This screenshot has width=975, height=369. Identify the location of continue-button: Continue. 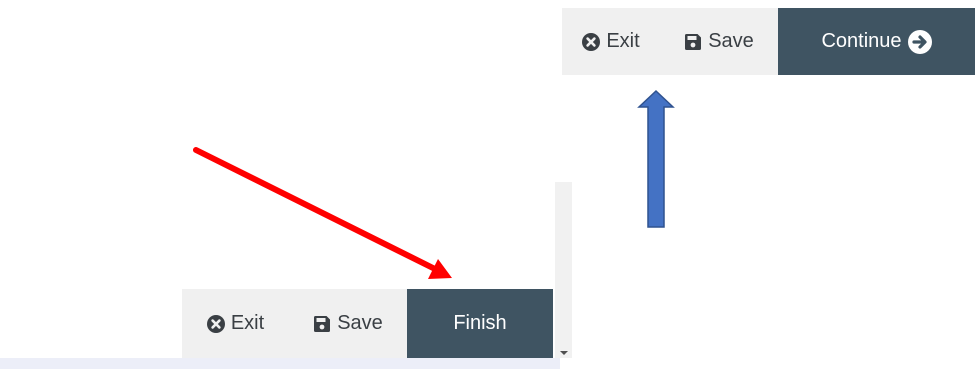
(876, 41).